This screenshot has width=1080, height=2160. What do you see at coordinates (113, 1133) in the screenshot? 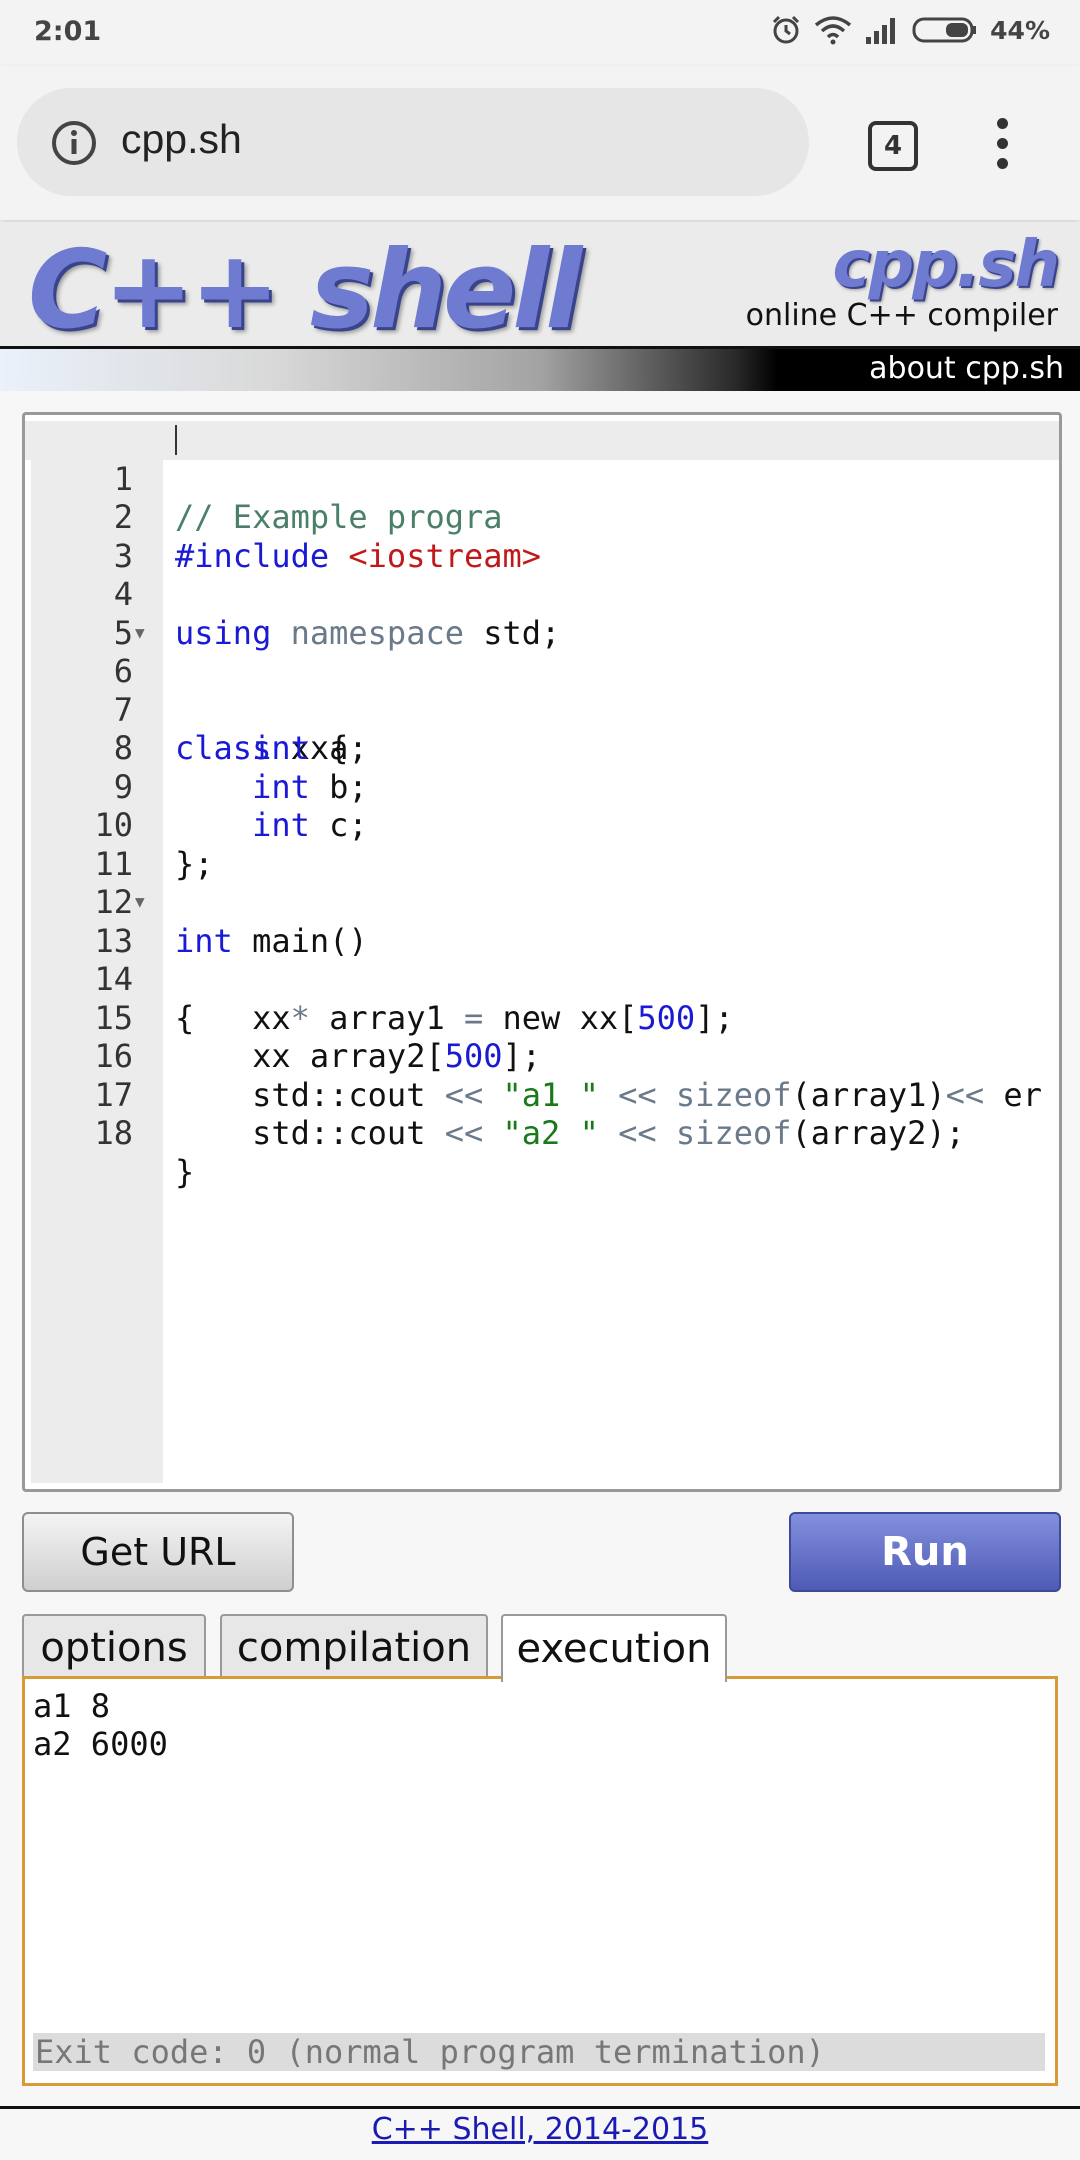
I see `line-number: 18` at bounding box center [113, 1133].